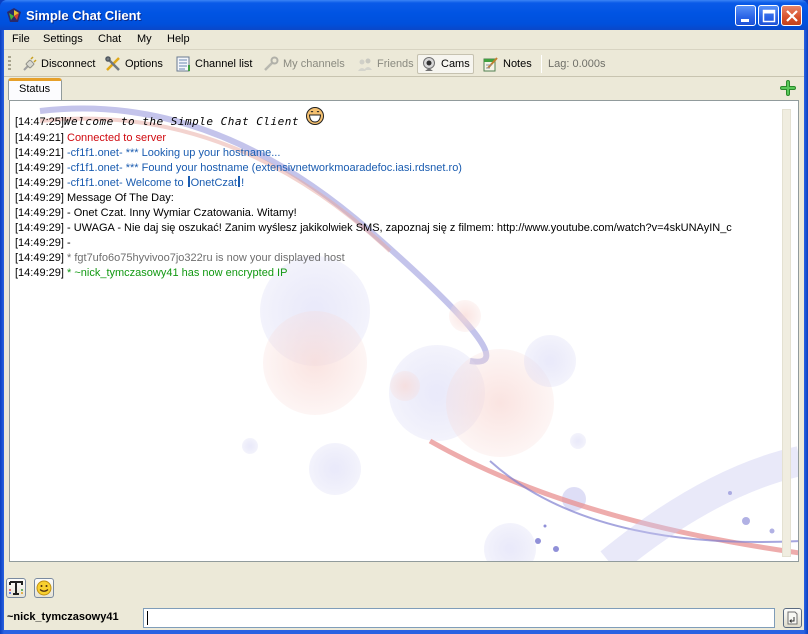  I want to click on nickname-label: ~nick_tymczasowy41, so click(63, 617).